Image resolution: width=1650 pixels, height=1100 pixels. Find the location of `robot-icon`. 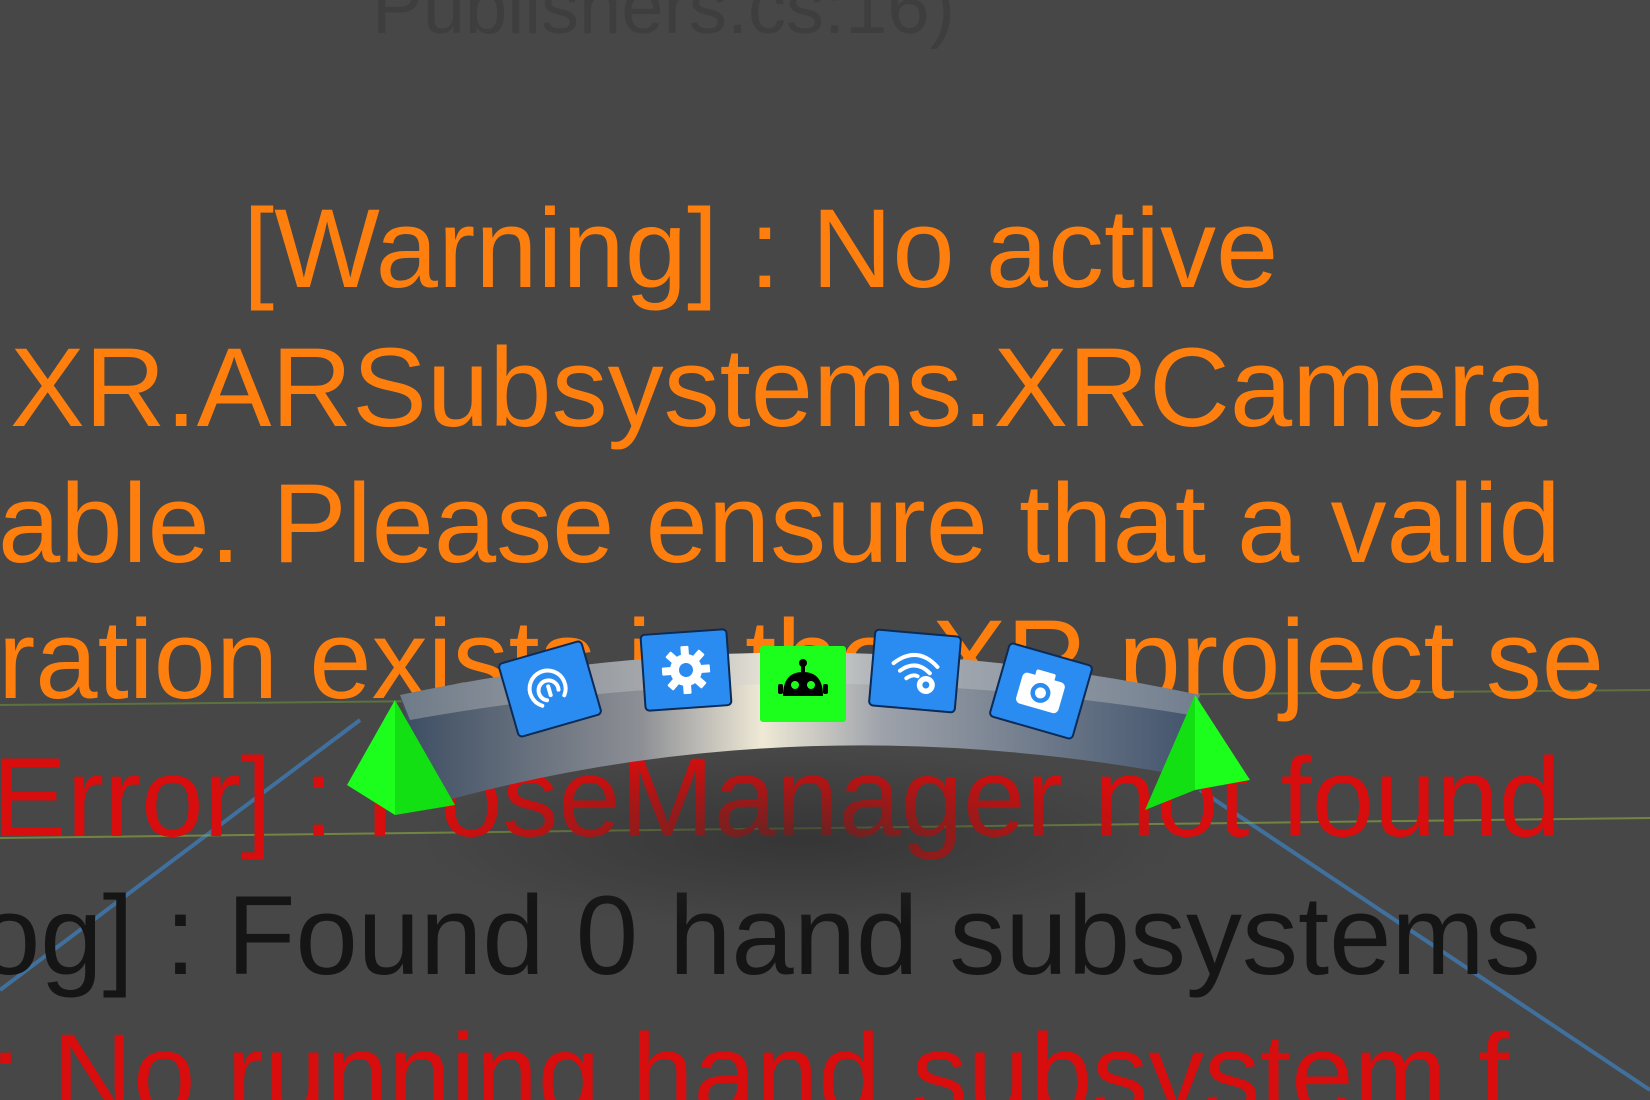

robot-icon is located at coordinates (803, 677).